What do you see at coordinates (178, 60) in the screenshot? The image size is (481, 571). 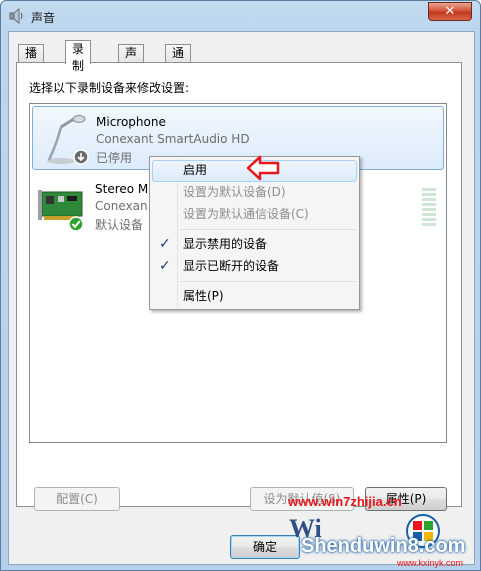 I see `tab-communications: 通信` at bounding box center [178, 60].